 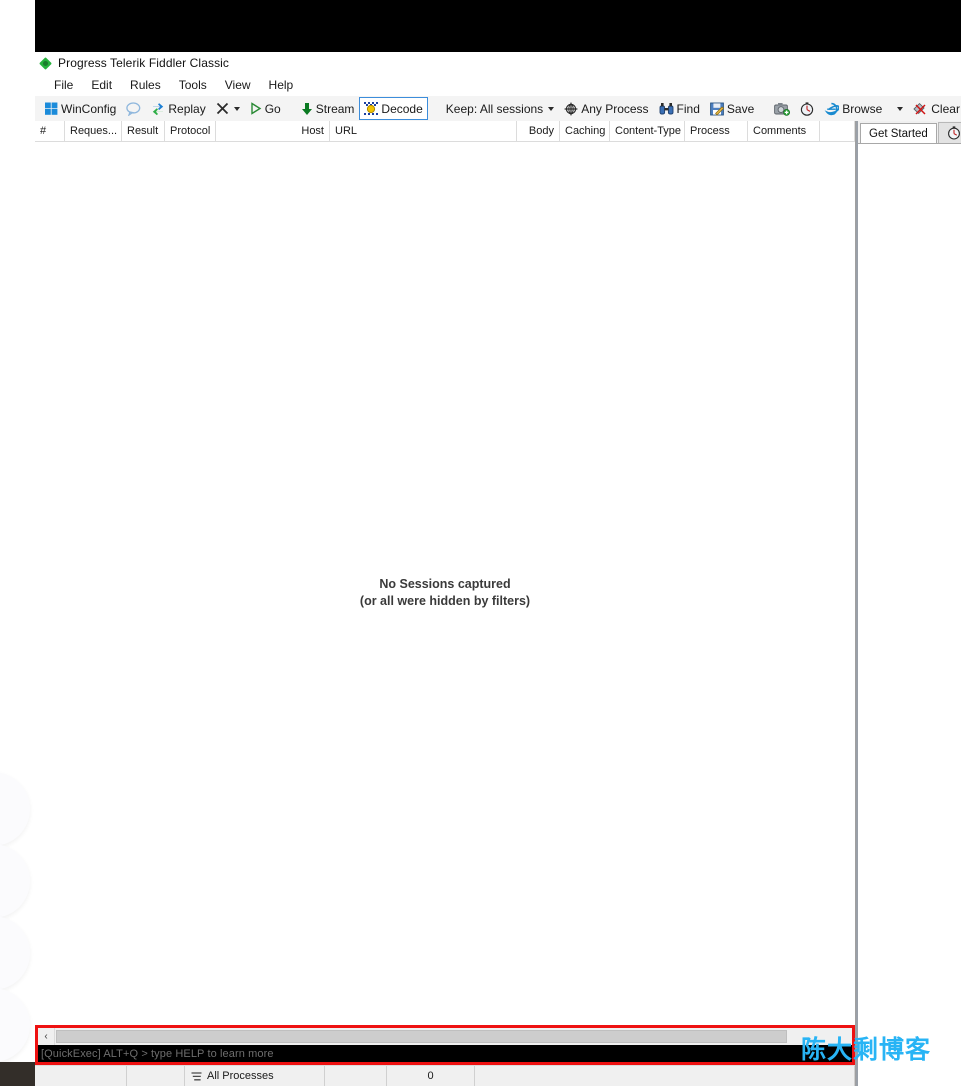 What do you see at coordinates (240, 1076) in the screenshot?
I see `status-process-filter-label: All Processes` at bounding box center [240, 1076].